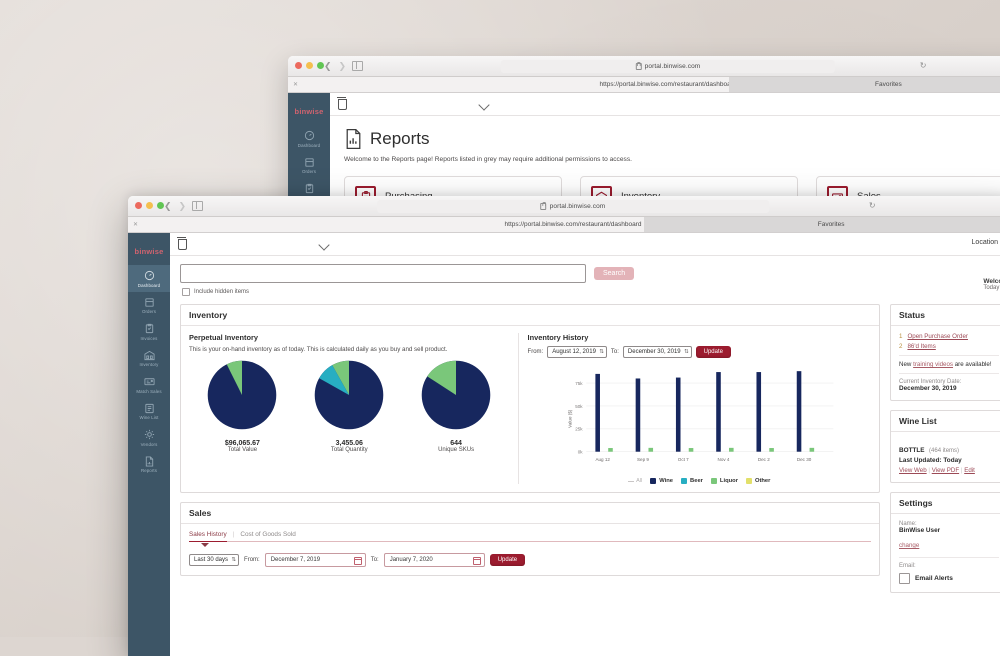 This screenshot has height=656, width=1000. What do you see at coordinates (757, 481) in the screenshot?
I see `legend-item-other: Other` at bounding box center [757, 481].